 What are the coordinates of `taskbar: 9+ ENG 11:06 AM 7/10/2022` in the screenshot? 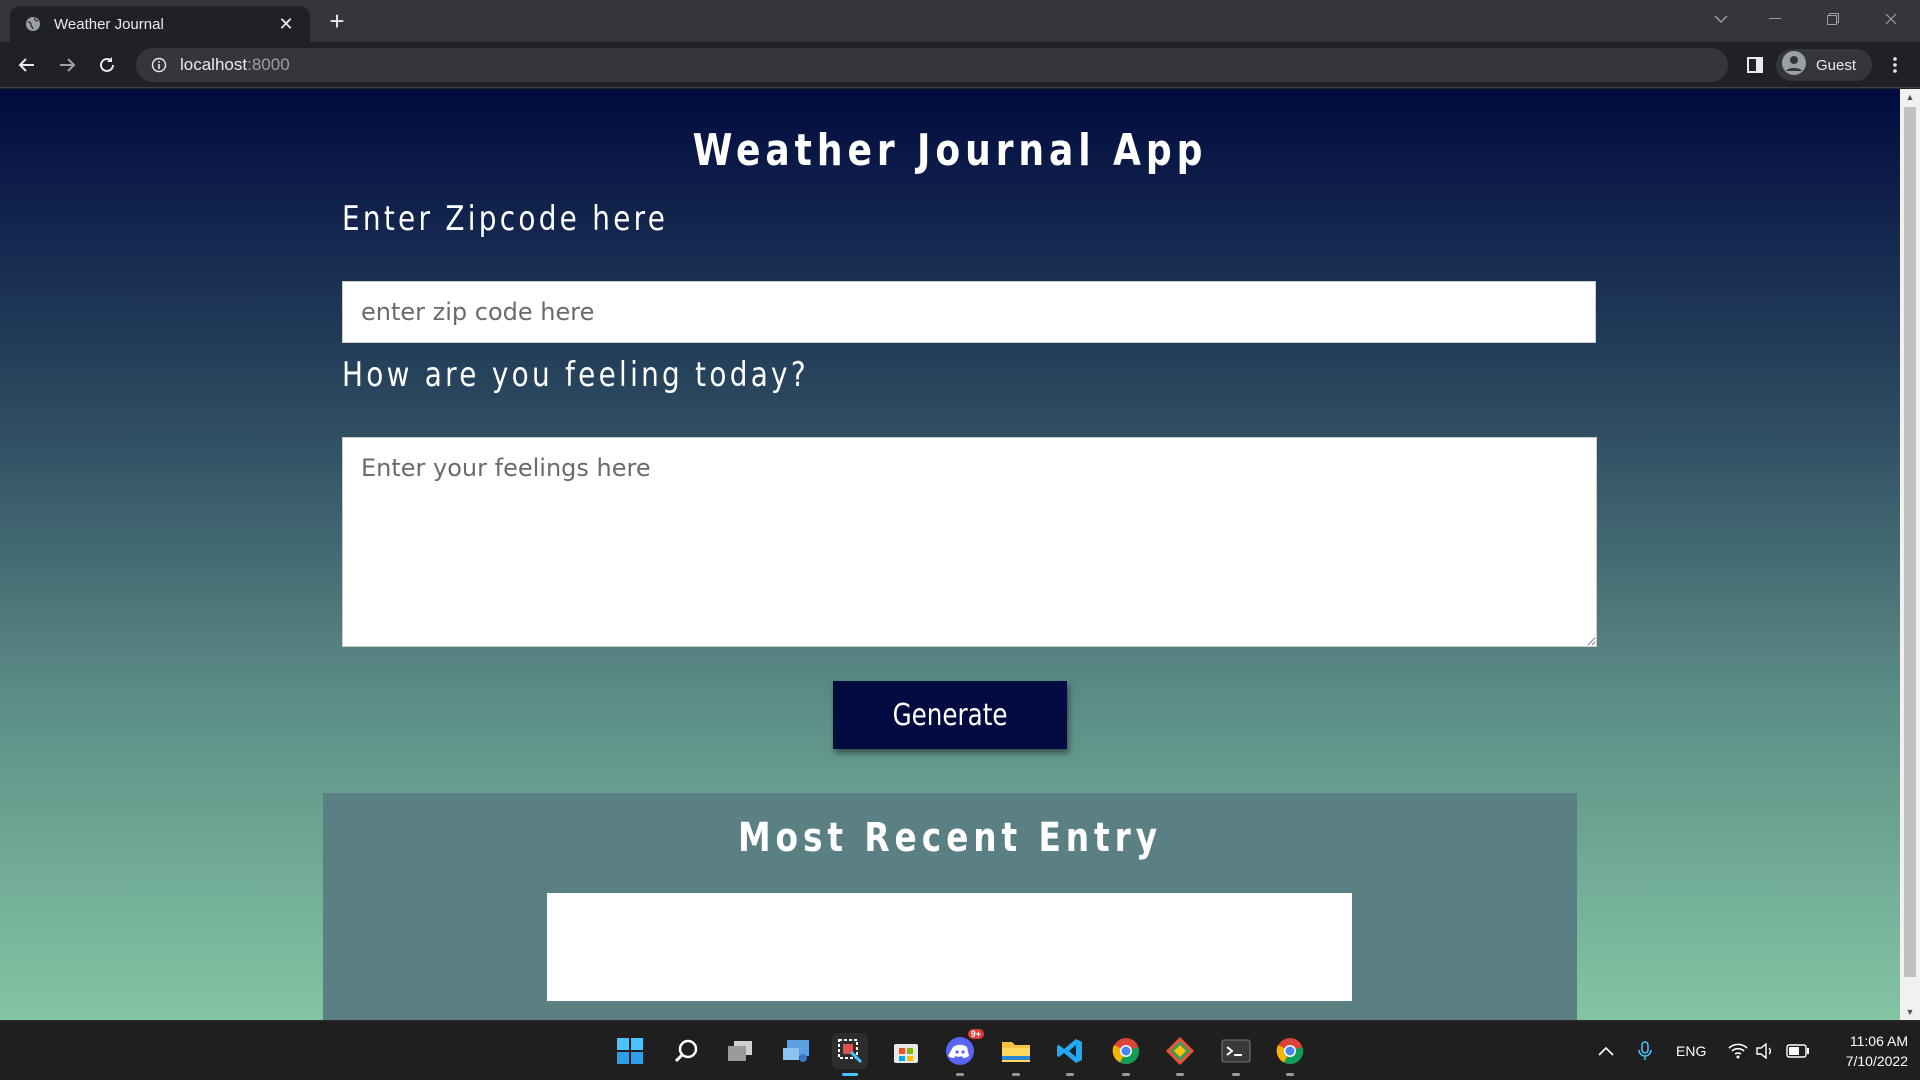 It's located at (960, 1050).